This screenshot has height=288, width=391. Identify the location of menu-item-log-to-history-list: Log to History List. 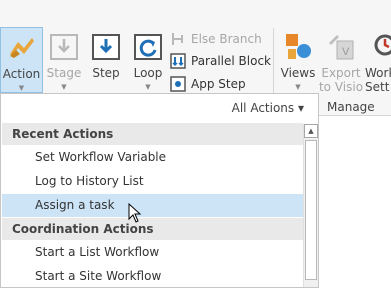
(152, 181).